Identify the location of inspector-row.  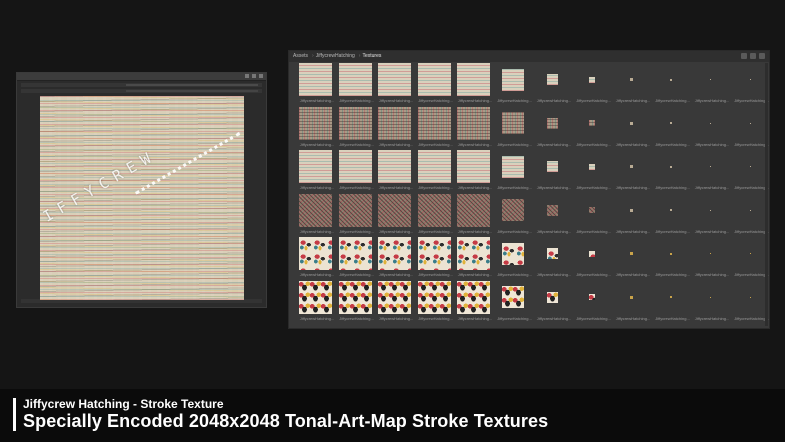
(141, 91).